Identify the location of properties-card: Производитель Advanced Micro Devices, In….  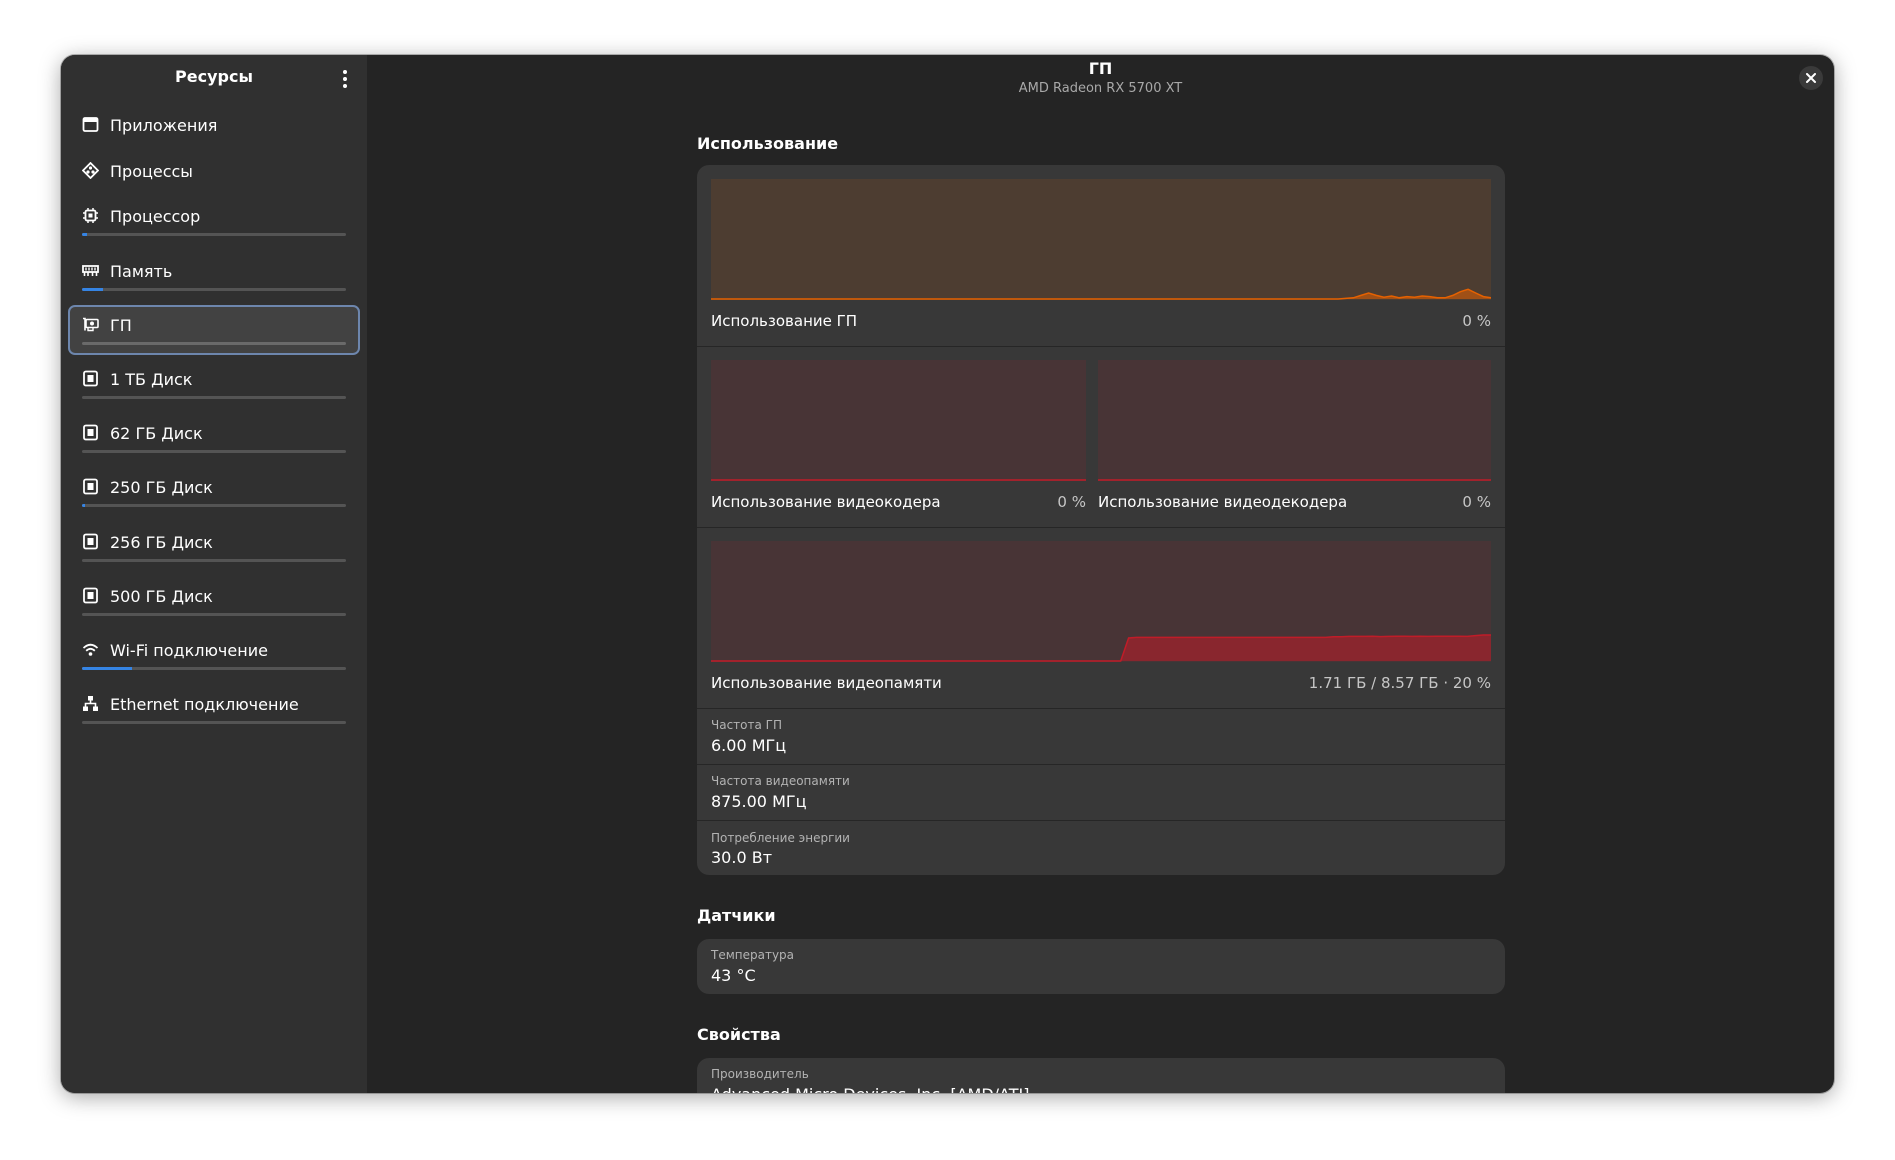
(1101, 1075).